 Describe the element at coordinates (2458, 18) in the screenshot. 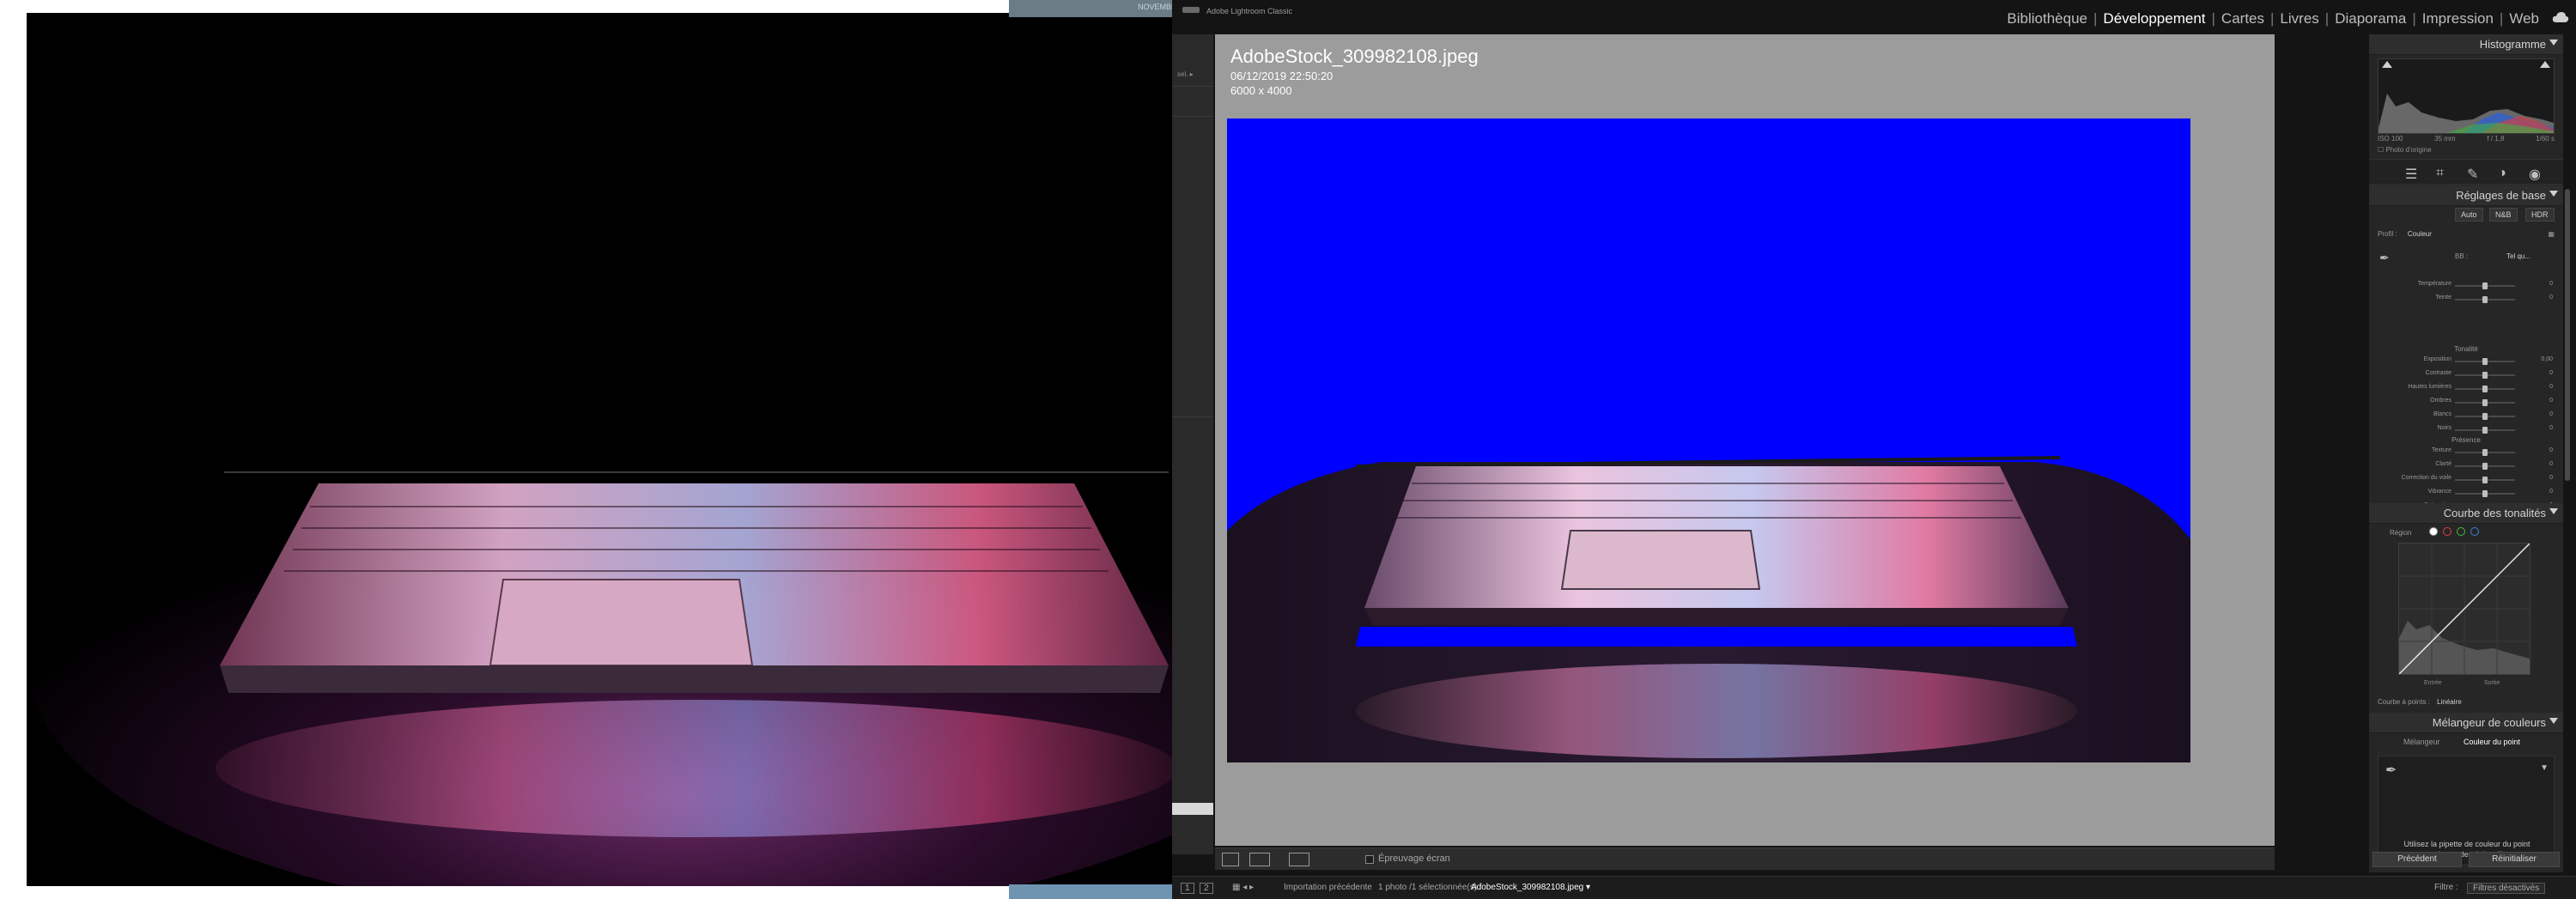

I see `module-5: Impression` at that location.